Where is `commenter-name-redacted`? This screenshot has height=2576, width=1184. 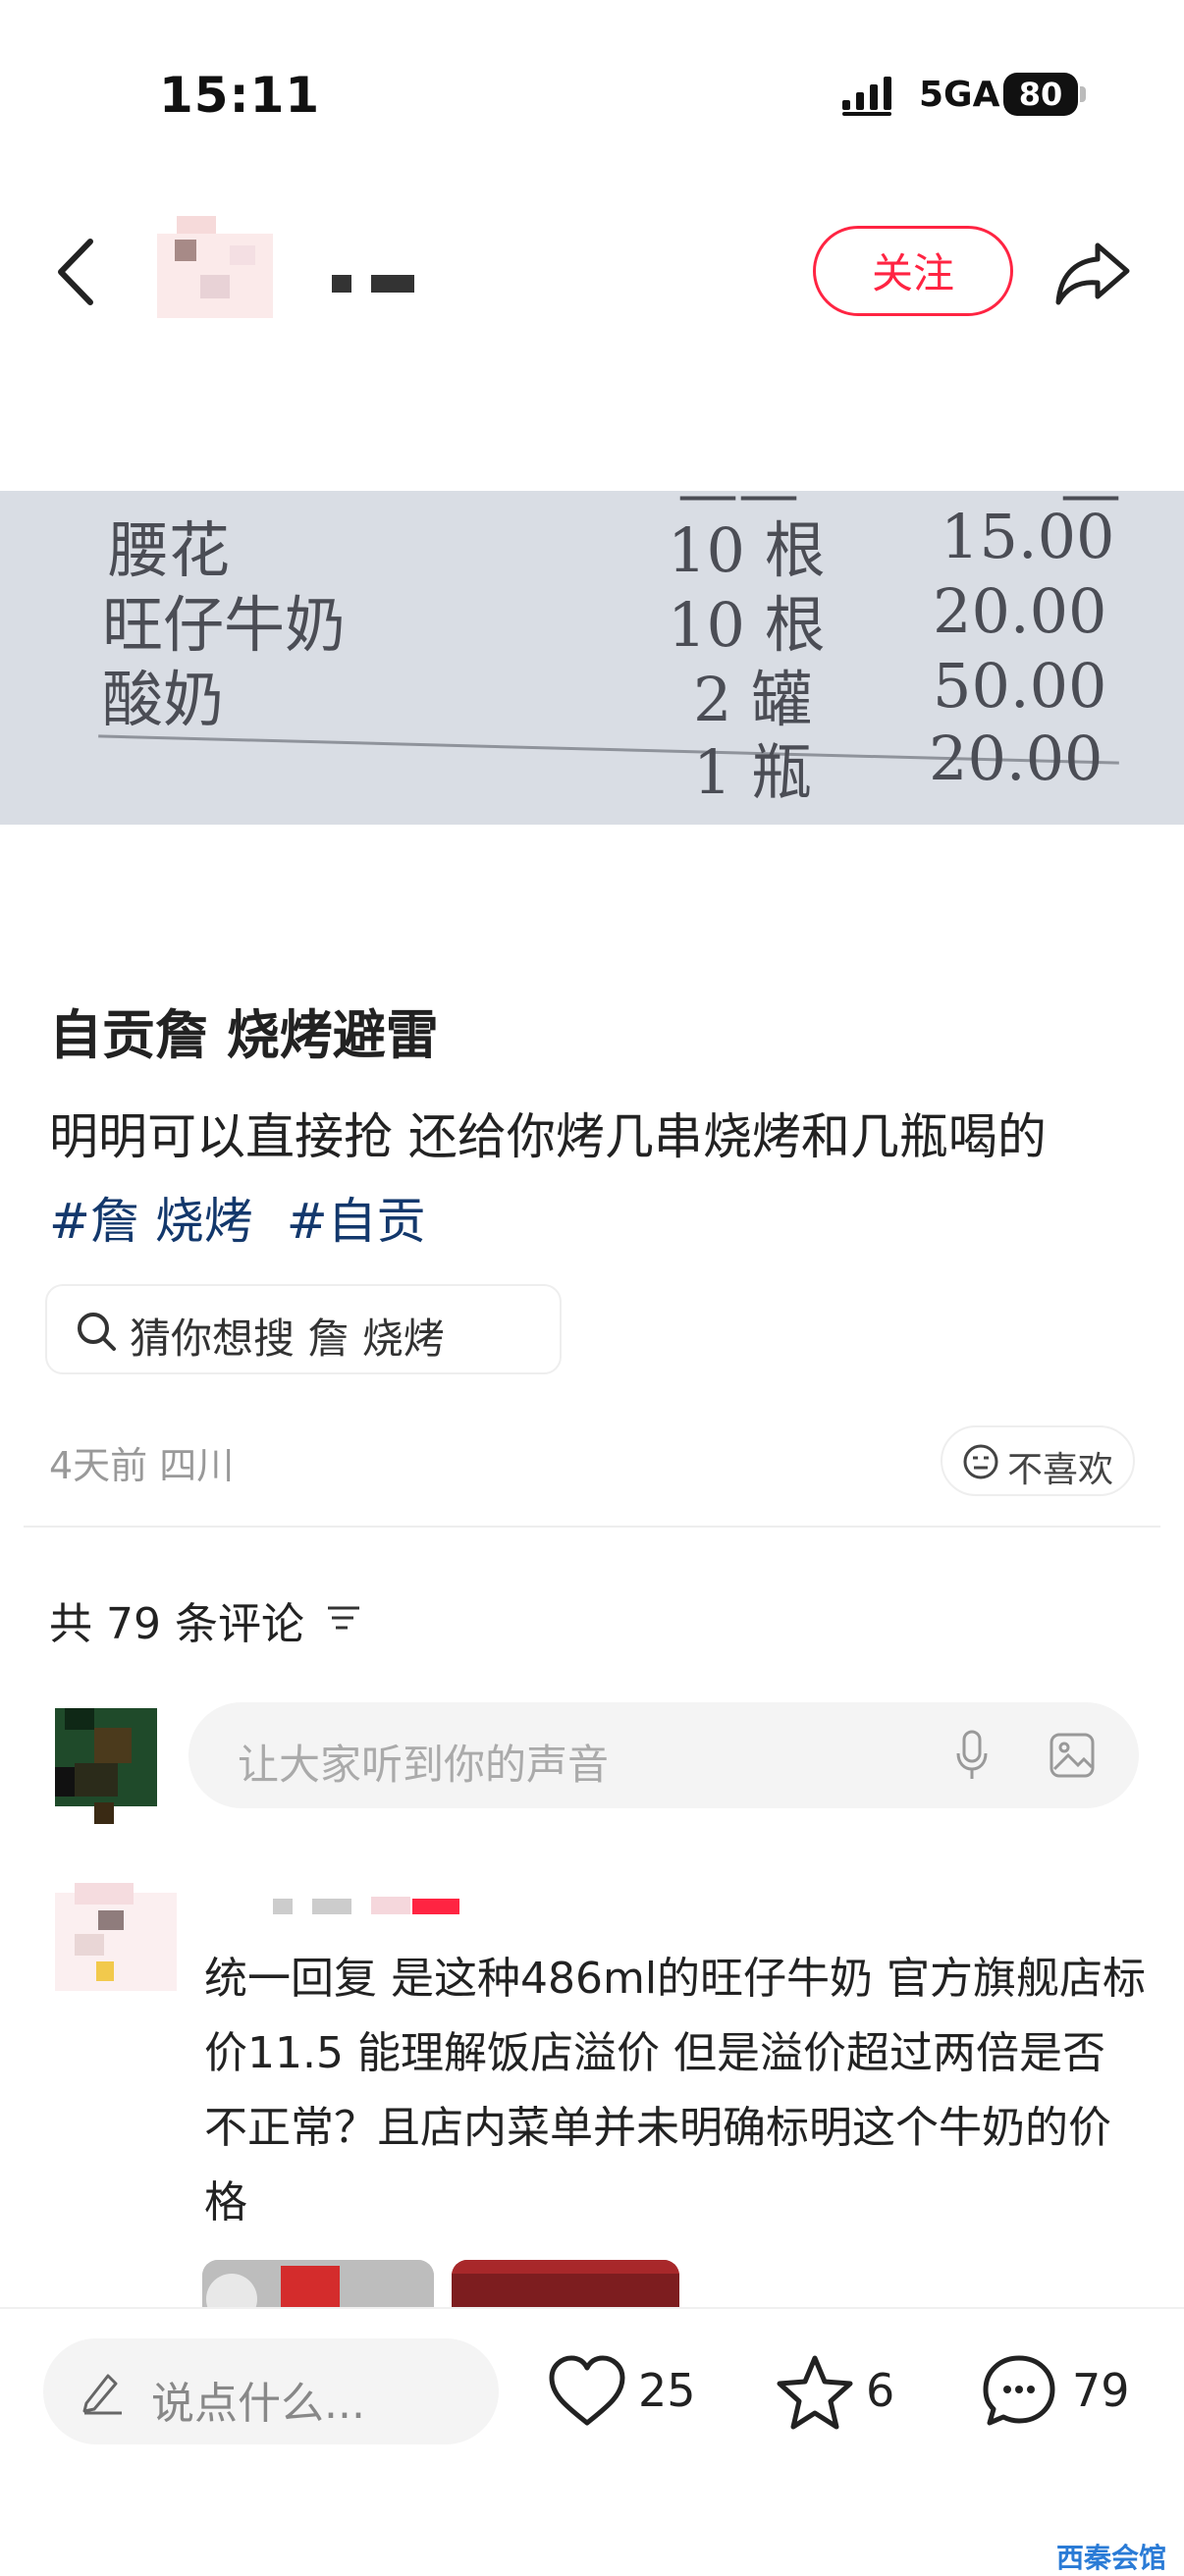
commenter-name-redacted is located at coordinates (367, 1905).